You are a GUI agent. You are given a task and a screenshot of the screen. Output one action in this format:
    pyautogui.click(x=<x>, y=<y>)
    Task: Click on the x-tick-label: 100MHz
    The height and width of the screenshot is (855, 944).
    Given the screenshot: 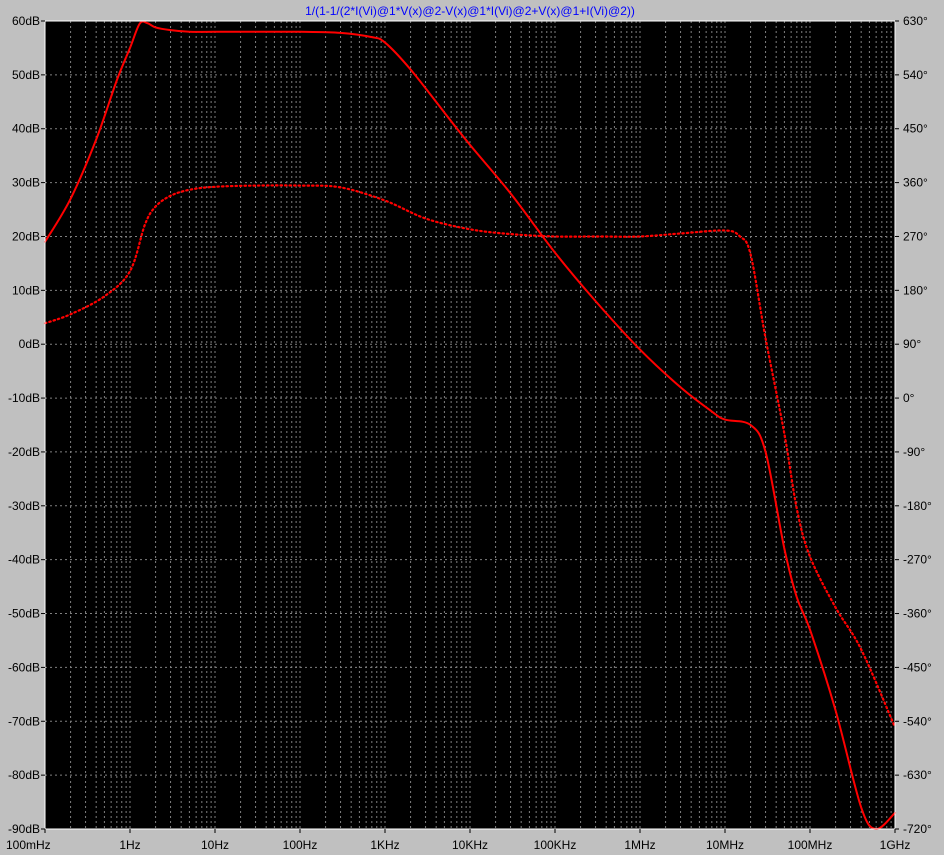 What is the action you would take?
    pyautogui.click(x=810, y=845)
    